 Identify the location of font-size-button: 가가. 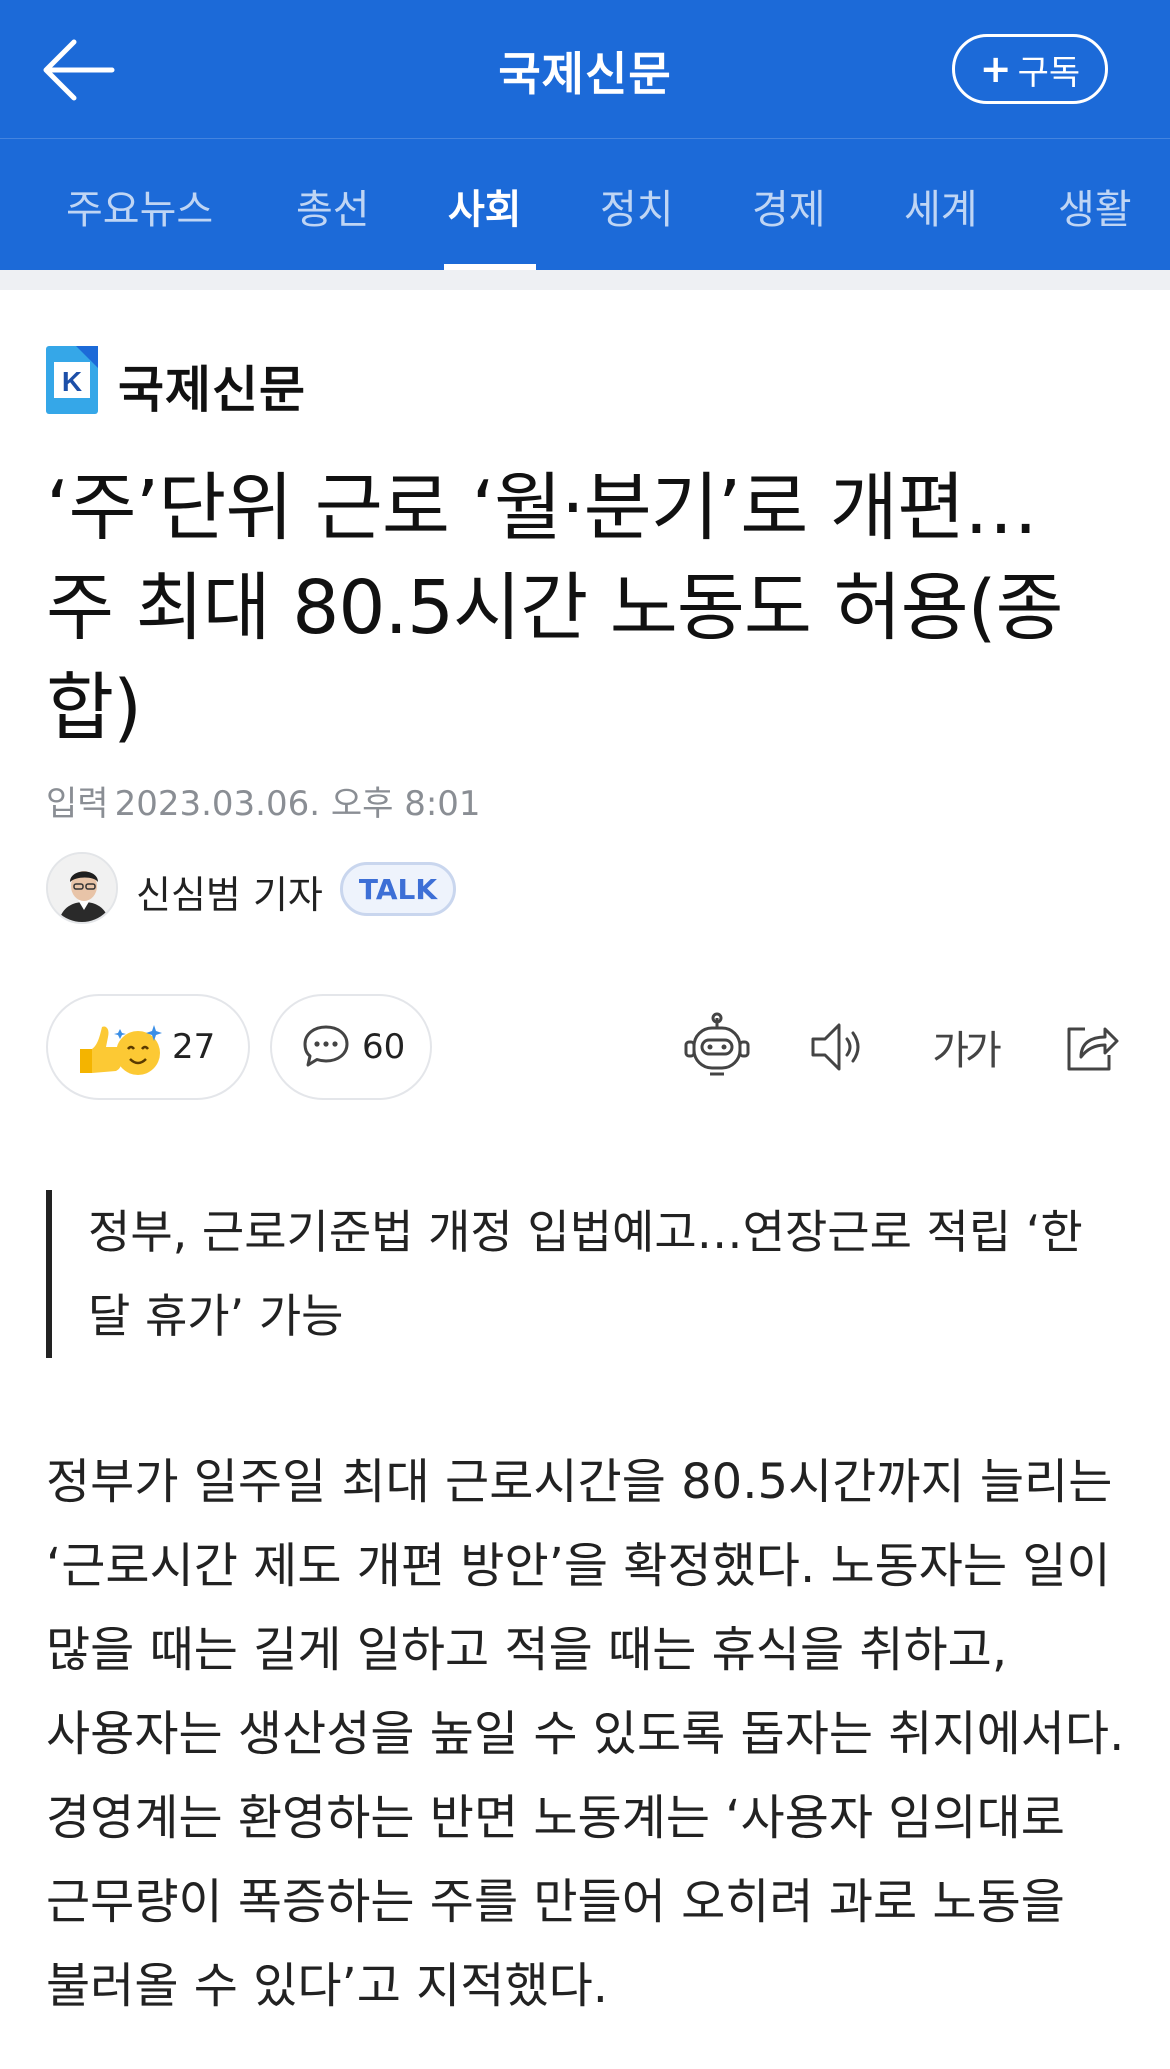
(965, 1047).